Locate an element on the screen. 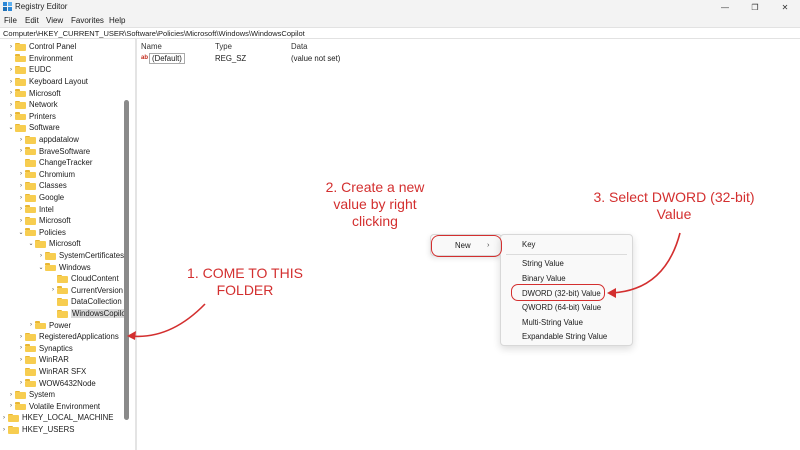 Image resolution: width=800 pixels, height=450 pixels. tree-node: › Chromium is located at coordinates (46, 175).